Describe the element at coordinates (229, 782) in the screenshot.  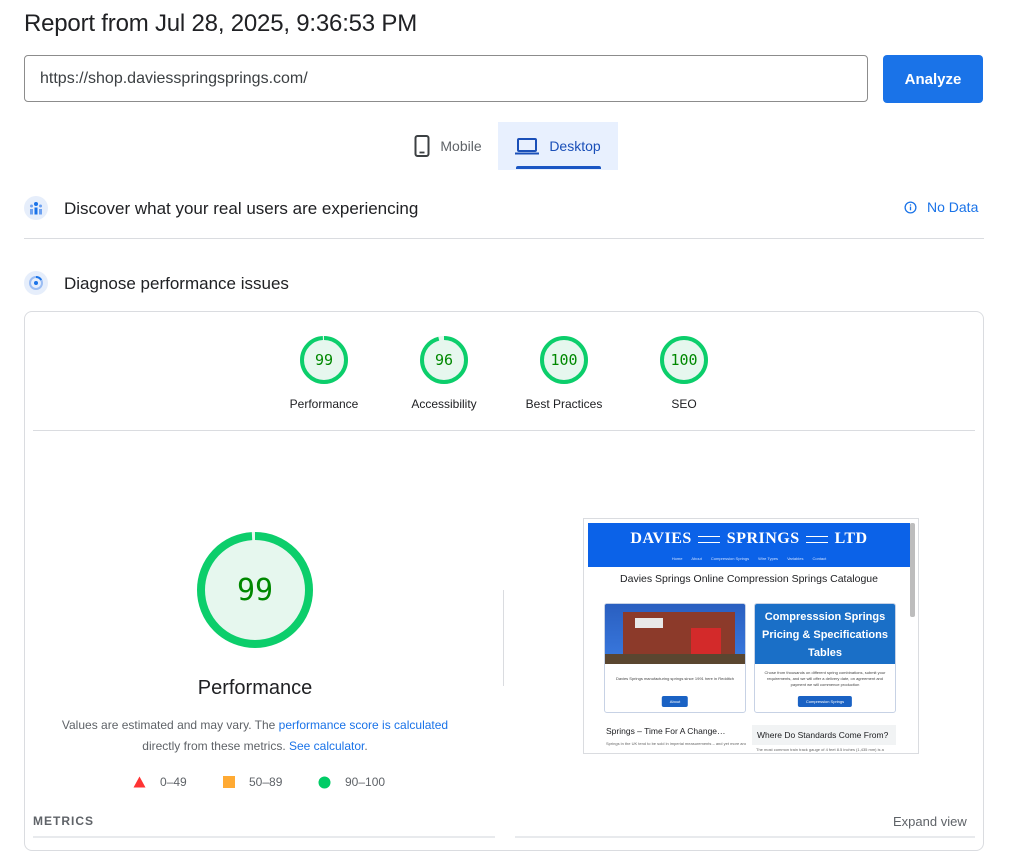
I see `square-icon` at that location.